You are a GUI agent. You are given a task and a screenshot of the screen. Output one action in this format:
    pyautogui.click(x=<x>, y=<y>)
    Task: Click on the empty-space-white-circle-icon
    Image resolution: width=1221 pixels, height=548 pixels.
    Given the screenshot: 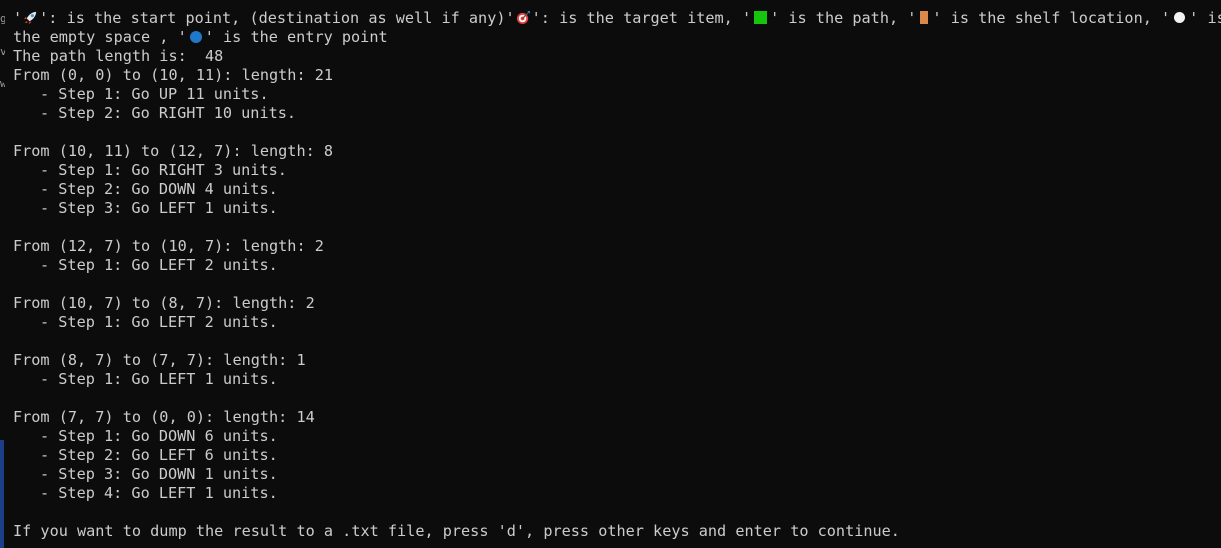 What is the action you would take?
    pyautogui.click(x=1180, y=17)
    